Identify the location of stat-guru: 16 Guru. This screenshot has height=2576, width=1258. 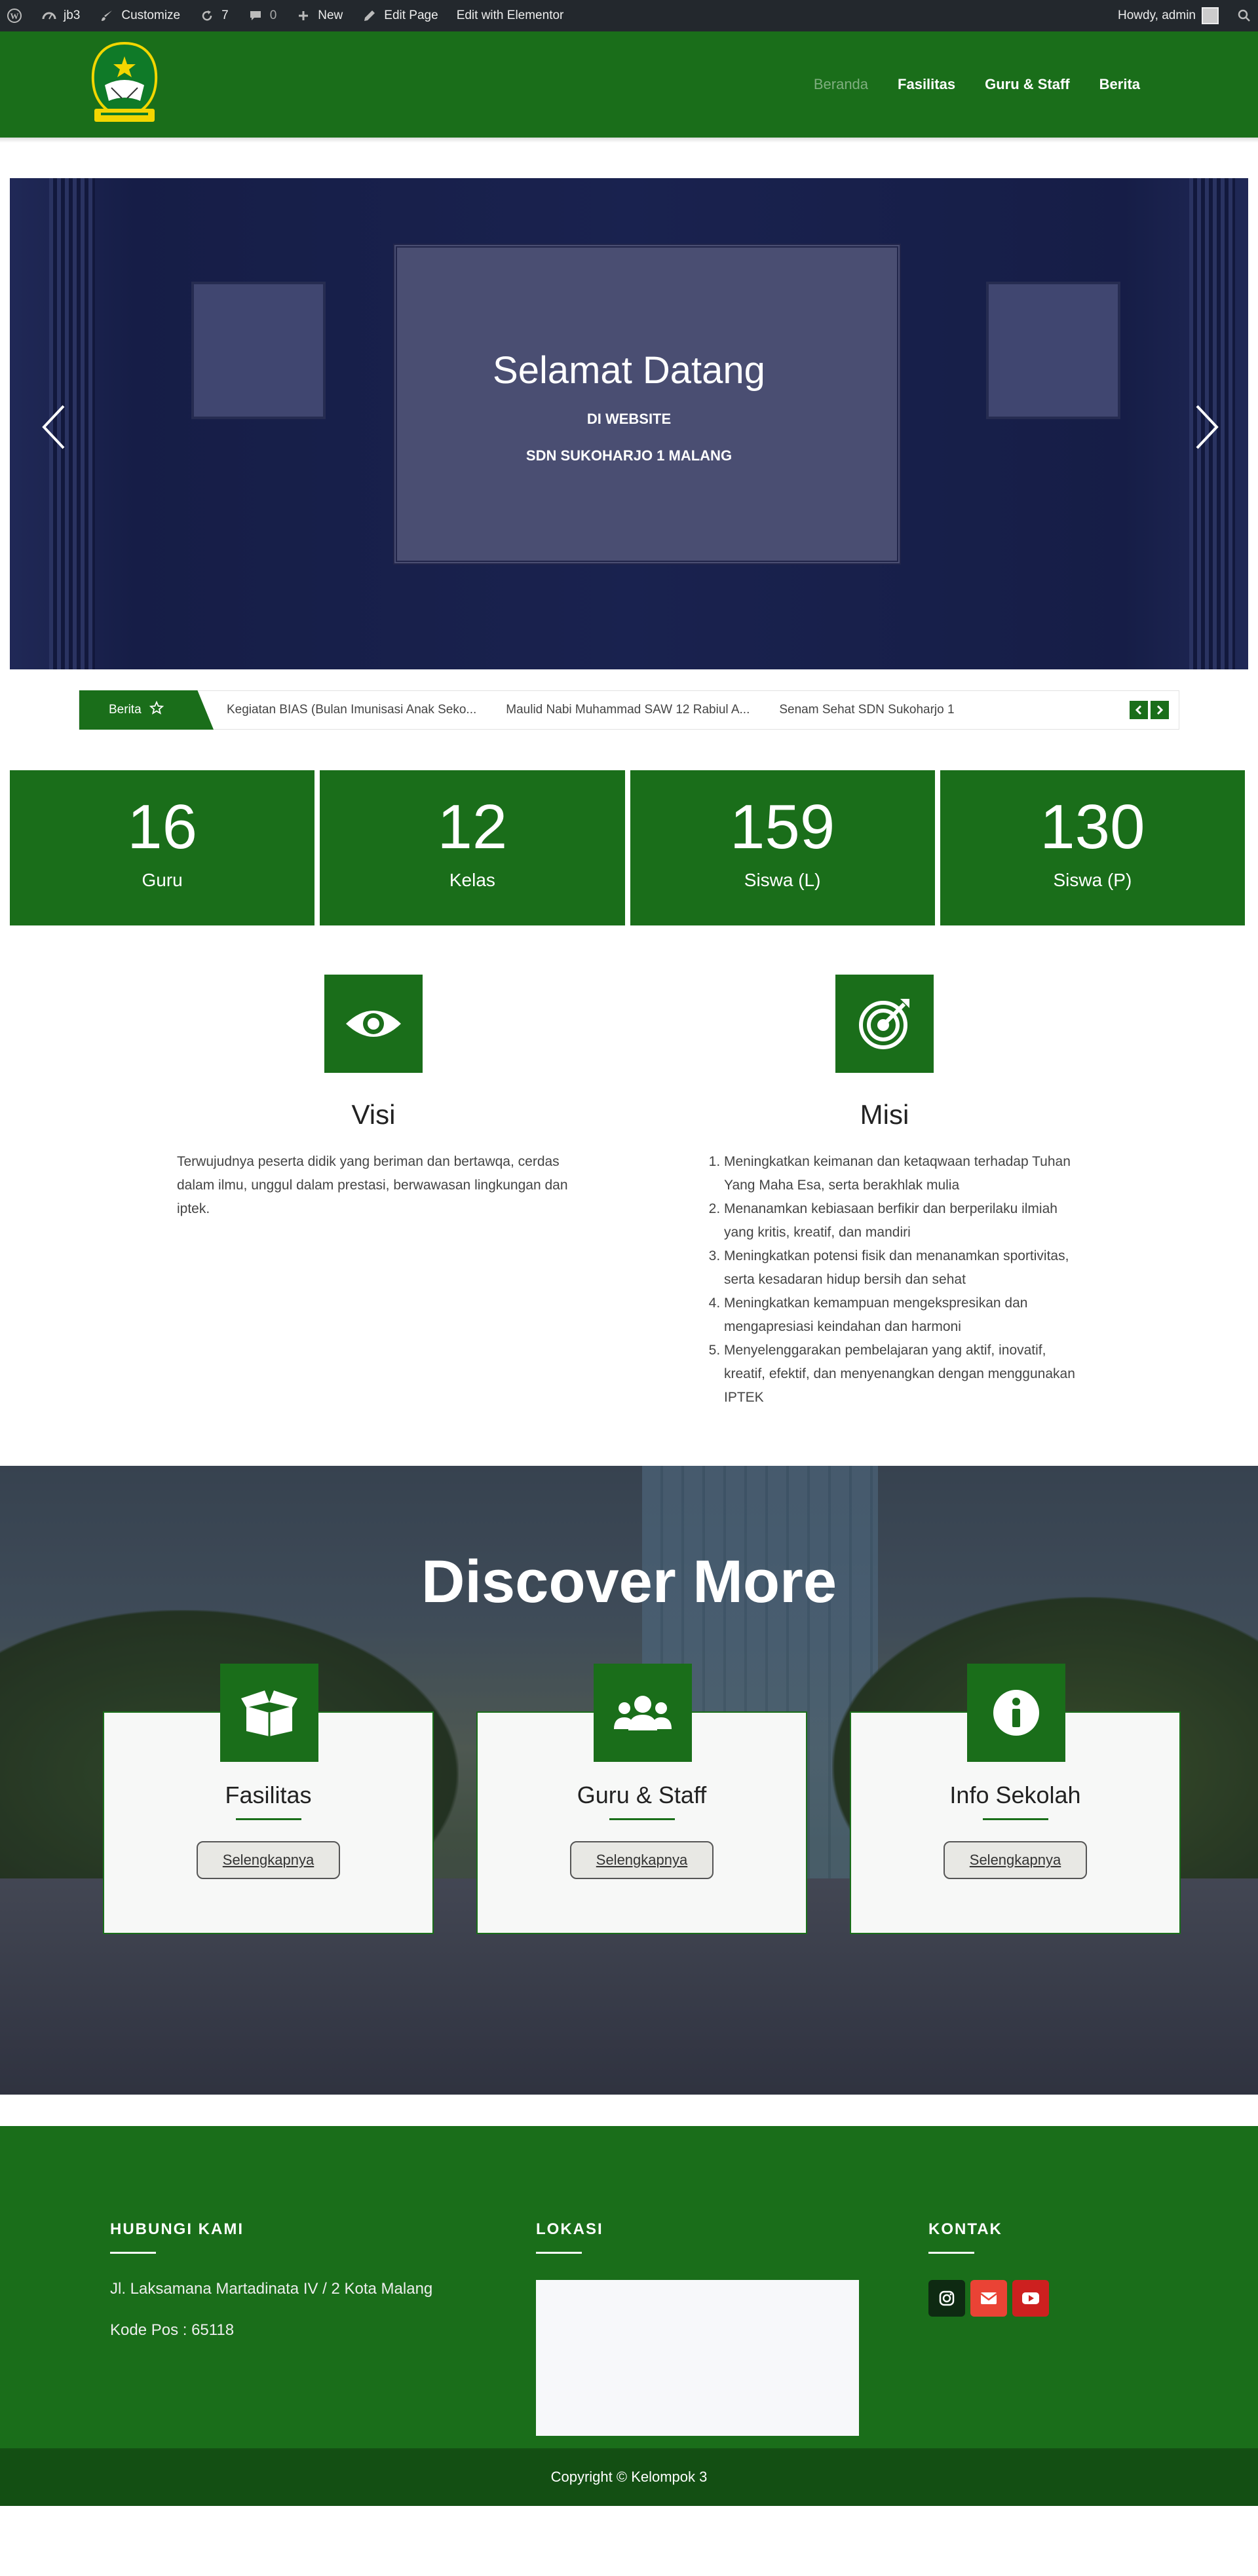
(162, 847).